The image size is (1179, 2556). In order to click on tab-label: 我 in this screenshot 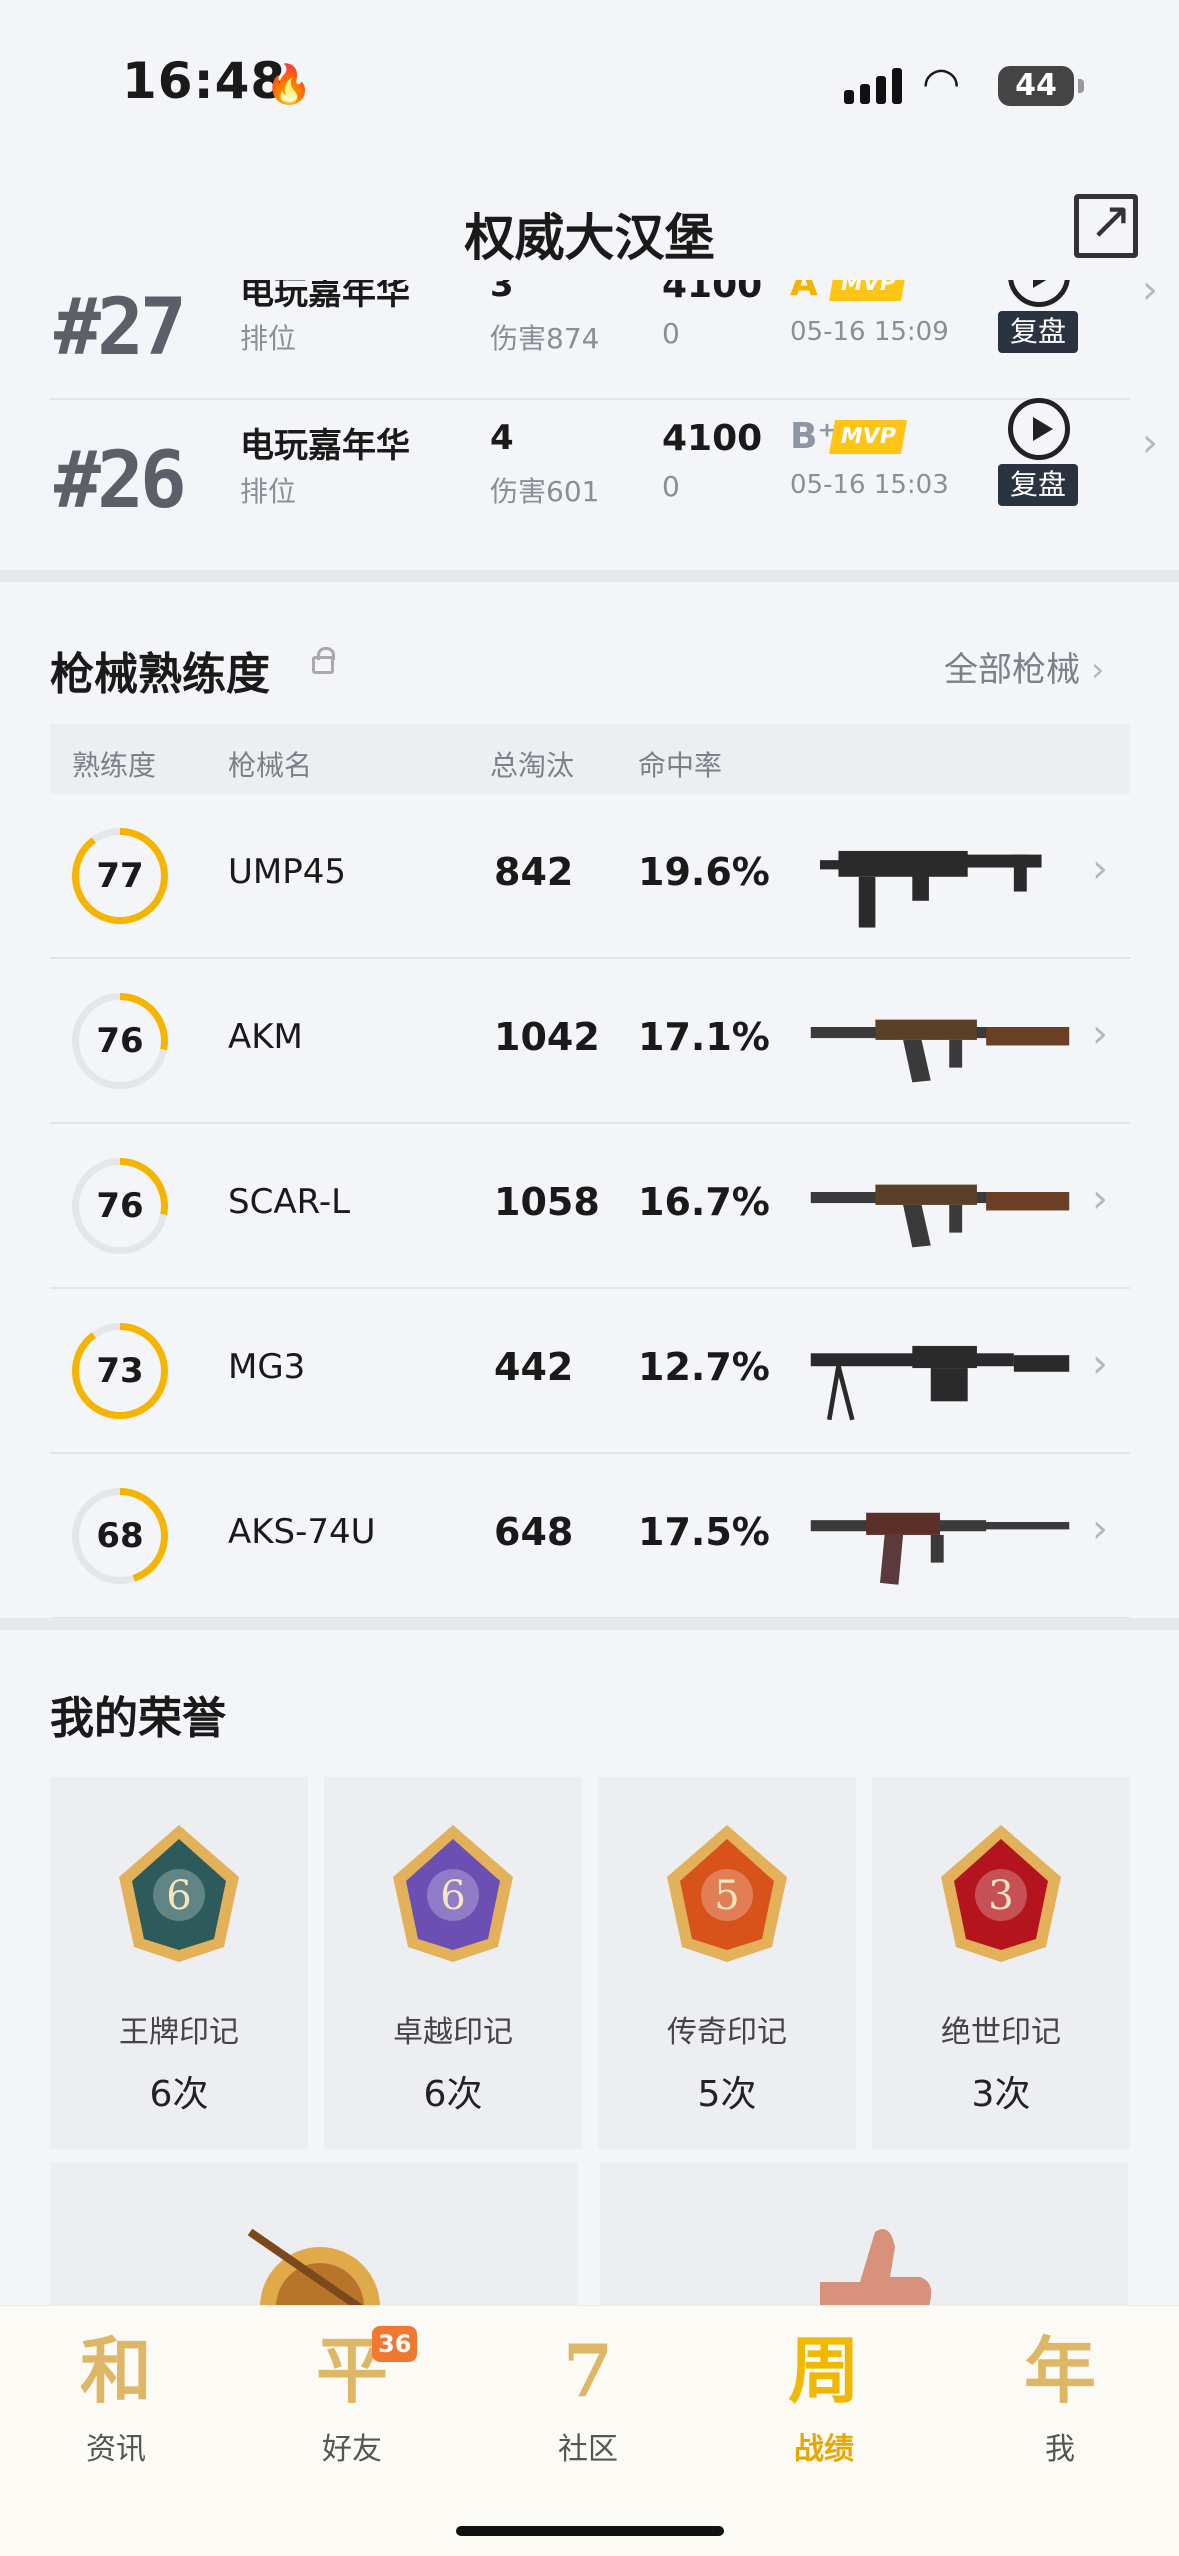, I will do `click(1060, 2449)`.